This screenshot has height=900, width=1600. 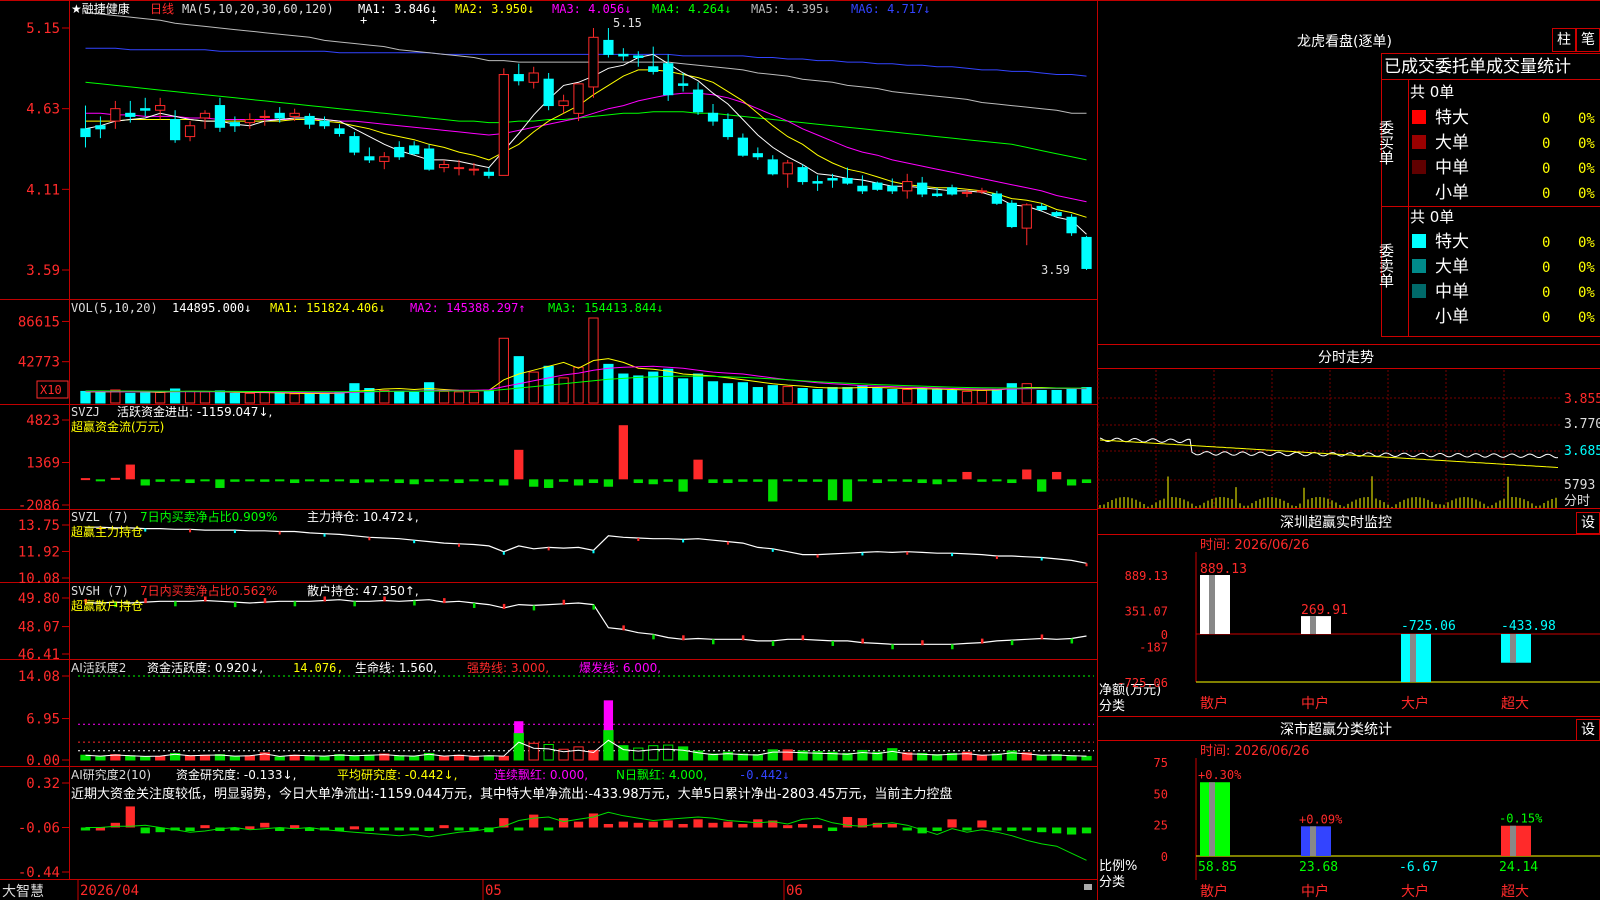 What do you see at coordinates (51, 390) in the screenshot?
I see `vol-unit-badge: X10` at bounding box center [51, 390].